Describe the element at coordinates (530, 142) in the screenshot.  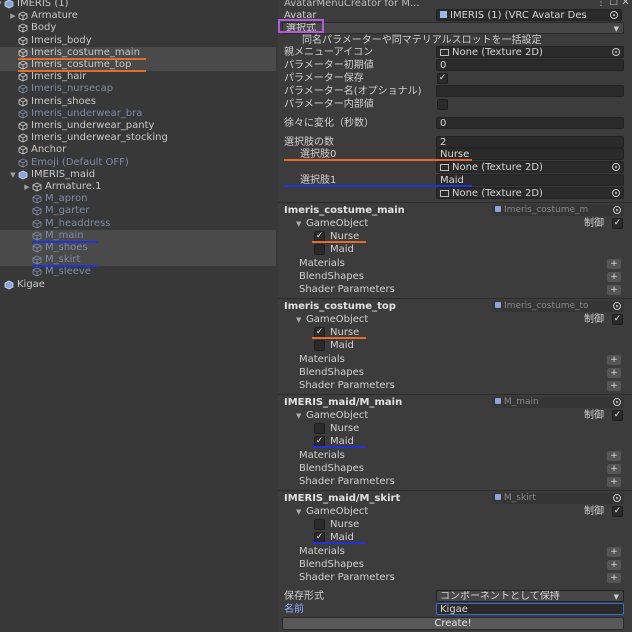
I see `choice-count-field: 2` at that location.